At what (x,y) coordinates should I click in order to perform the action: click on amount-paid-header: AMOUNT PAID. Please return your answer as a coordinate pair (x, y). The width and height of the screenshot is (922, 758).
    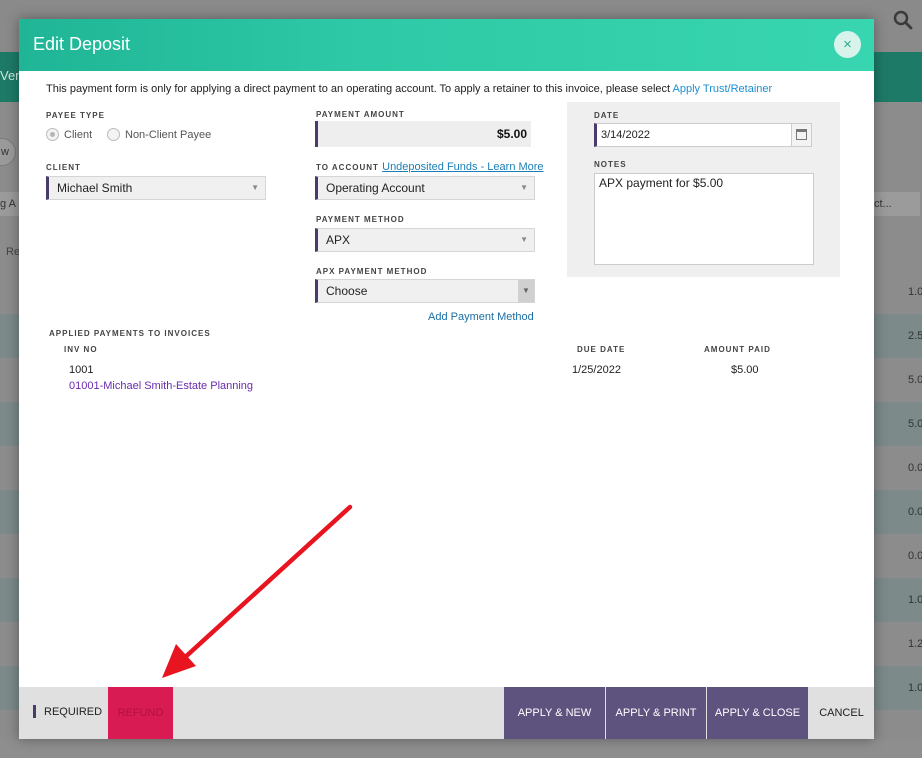
    Looking at the image, I should click on (737, 349).